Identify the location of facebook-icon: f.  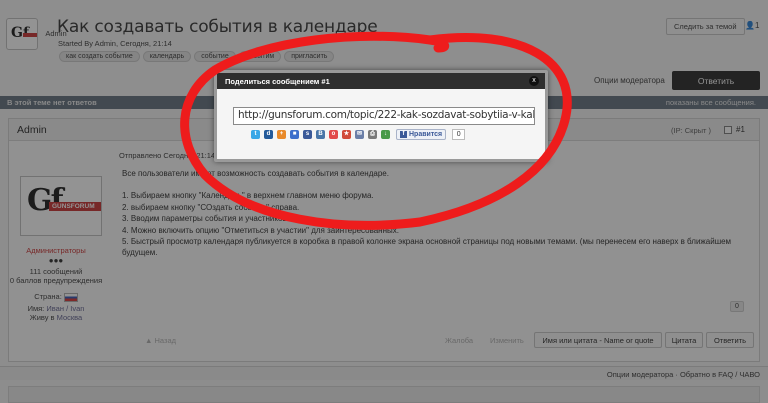
(403, 134).